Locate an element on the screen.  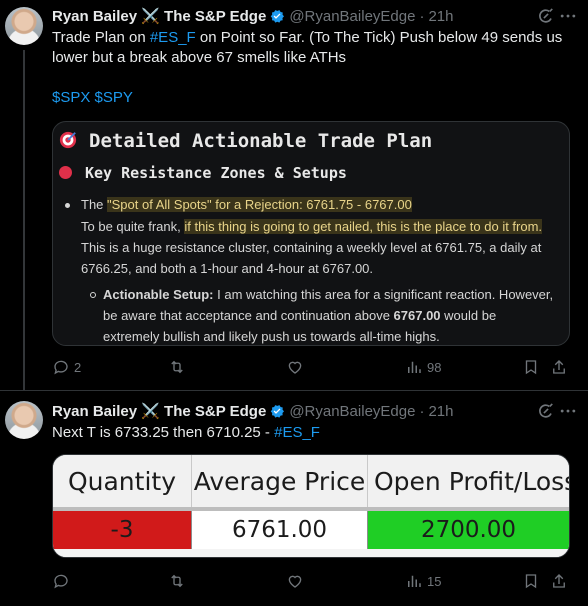
views-button: 98 is located at coordinates (423, 367).